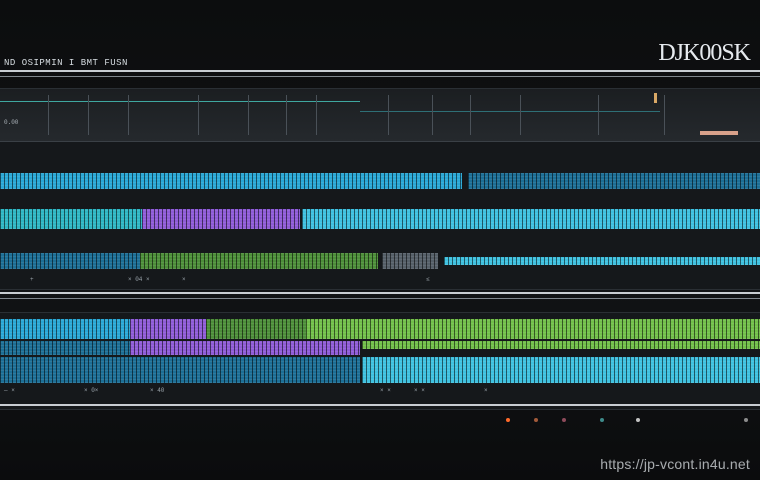  What do you see at coordinates (380, 35) in the screenshot?
I see `header: ND OSIPMIN I BMT FUSN DJK00SK` at bounding box center [380, 35].